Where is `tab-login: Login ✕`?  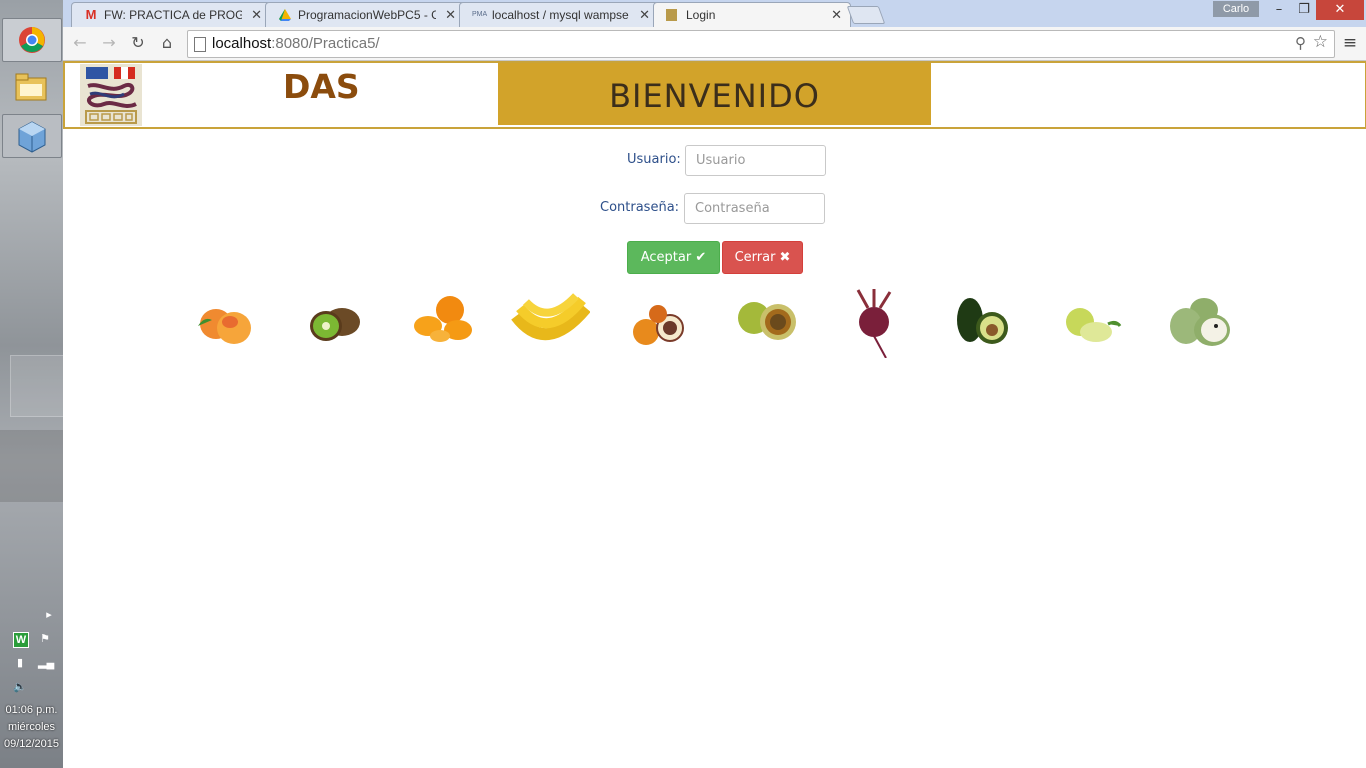
tab-login: Login ✕ is located at coordinates (752, 15).